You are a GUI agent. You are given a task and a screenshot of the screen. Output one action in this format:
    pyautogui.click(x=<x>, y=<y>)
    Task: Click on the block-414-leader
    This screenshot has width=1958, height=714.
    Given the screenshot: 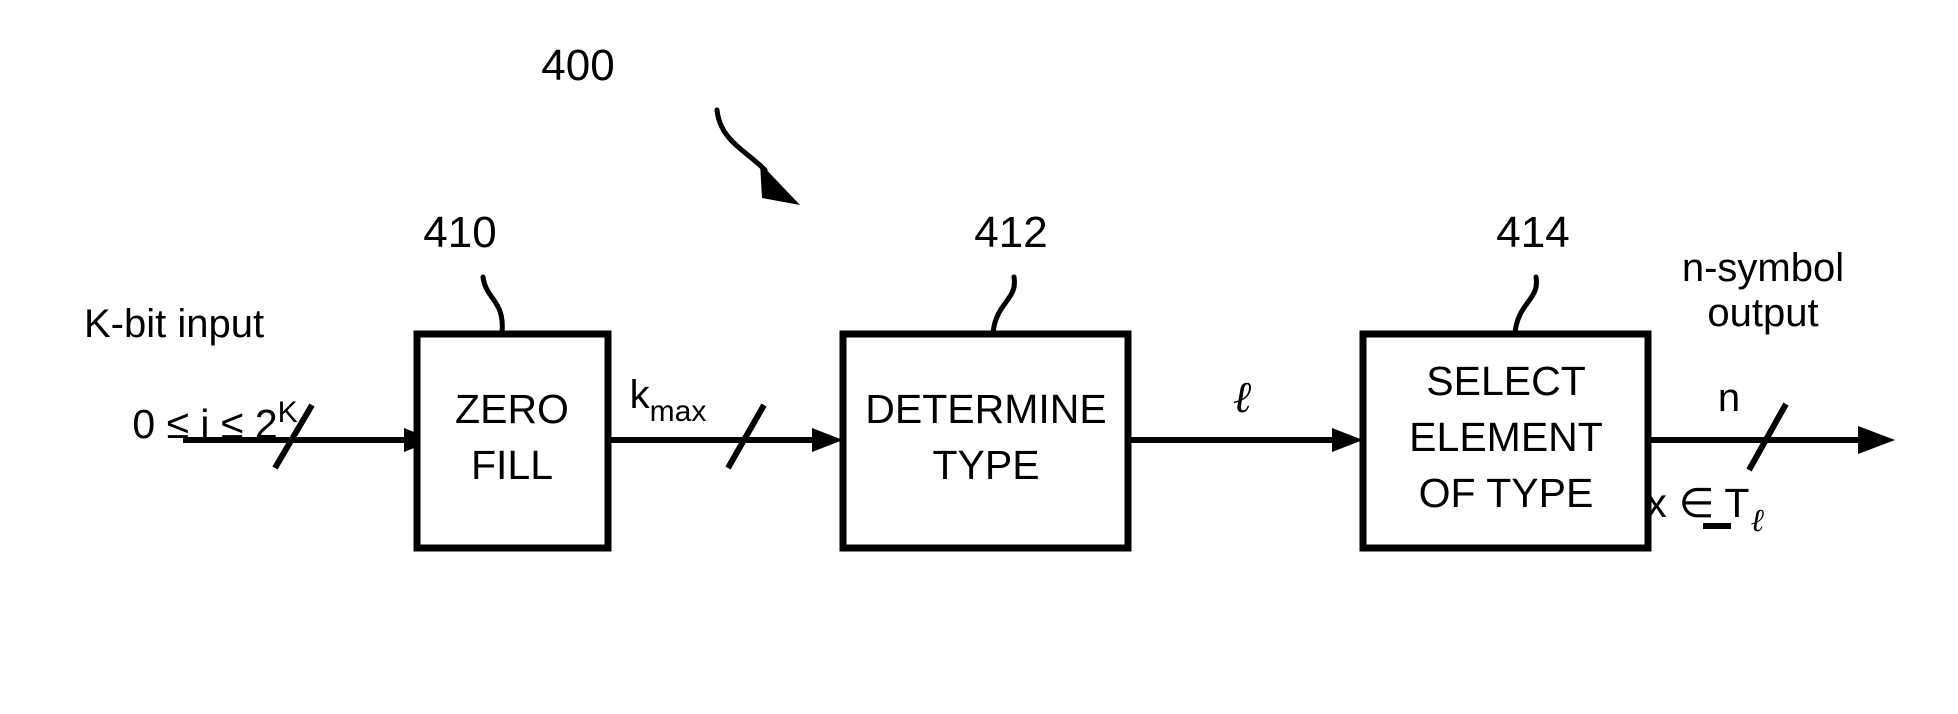 What is the action you would take?
    pyautogui.click(x=1525, y=305)
    